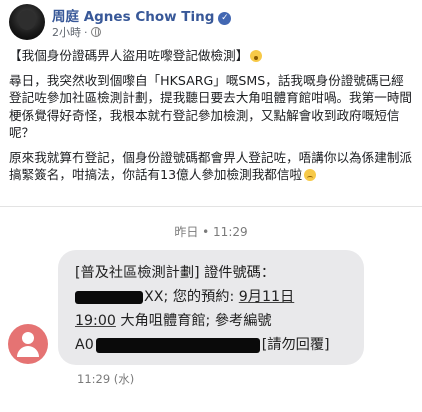  Describe the element at coordinates (225, 18) in the screenshot. I see `verified-badge-icon: ✓` at that location.